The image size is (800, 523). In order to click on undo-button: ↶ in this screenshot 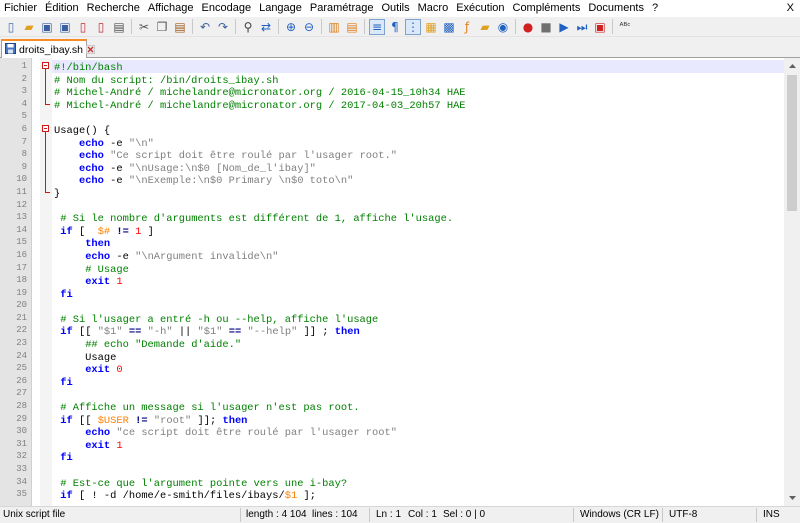, I will do `click(205, 27)`.